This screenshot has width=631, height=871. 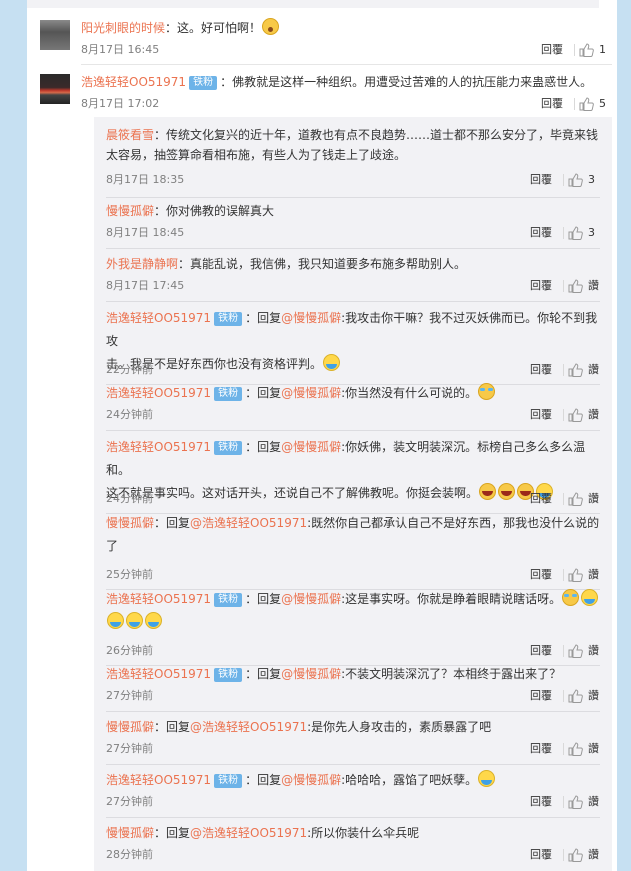 I want to click on top-bar, so click(x=313, y=4).